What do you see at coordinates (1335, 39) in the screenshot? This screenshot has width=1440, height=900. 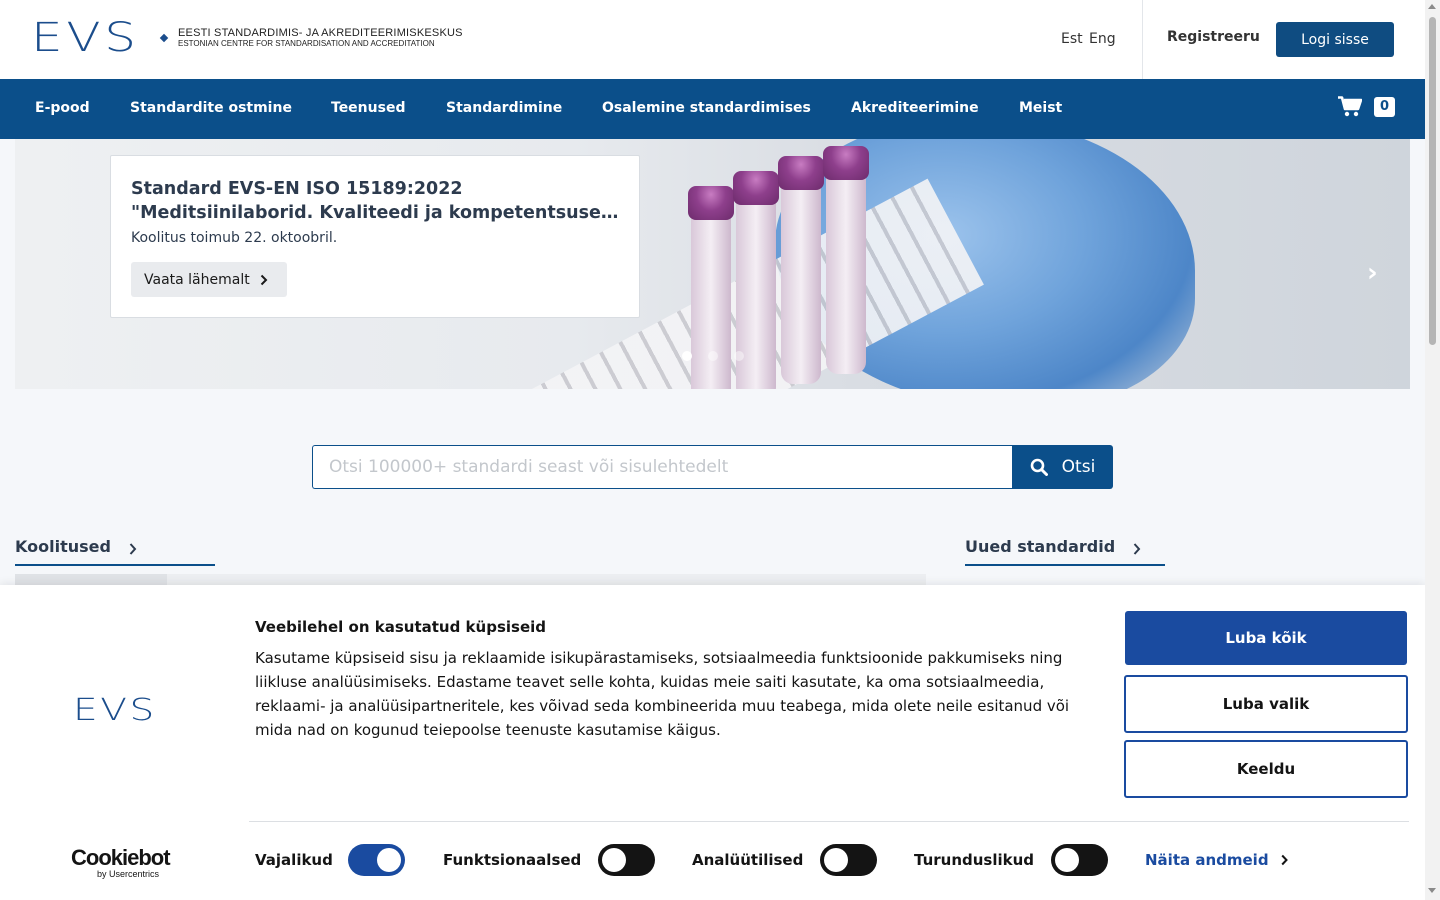 I see `login-button: Logi sisse` at bounding box center [1335, 39].